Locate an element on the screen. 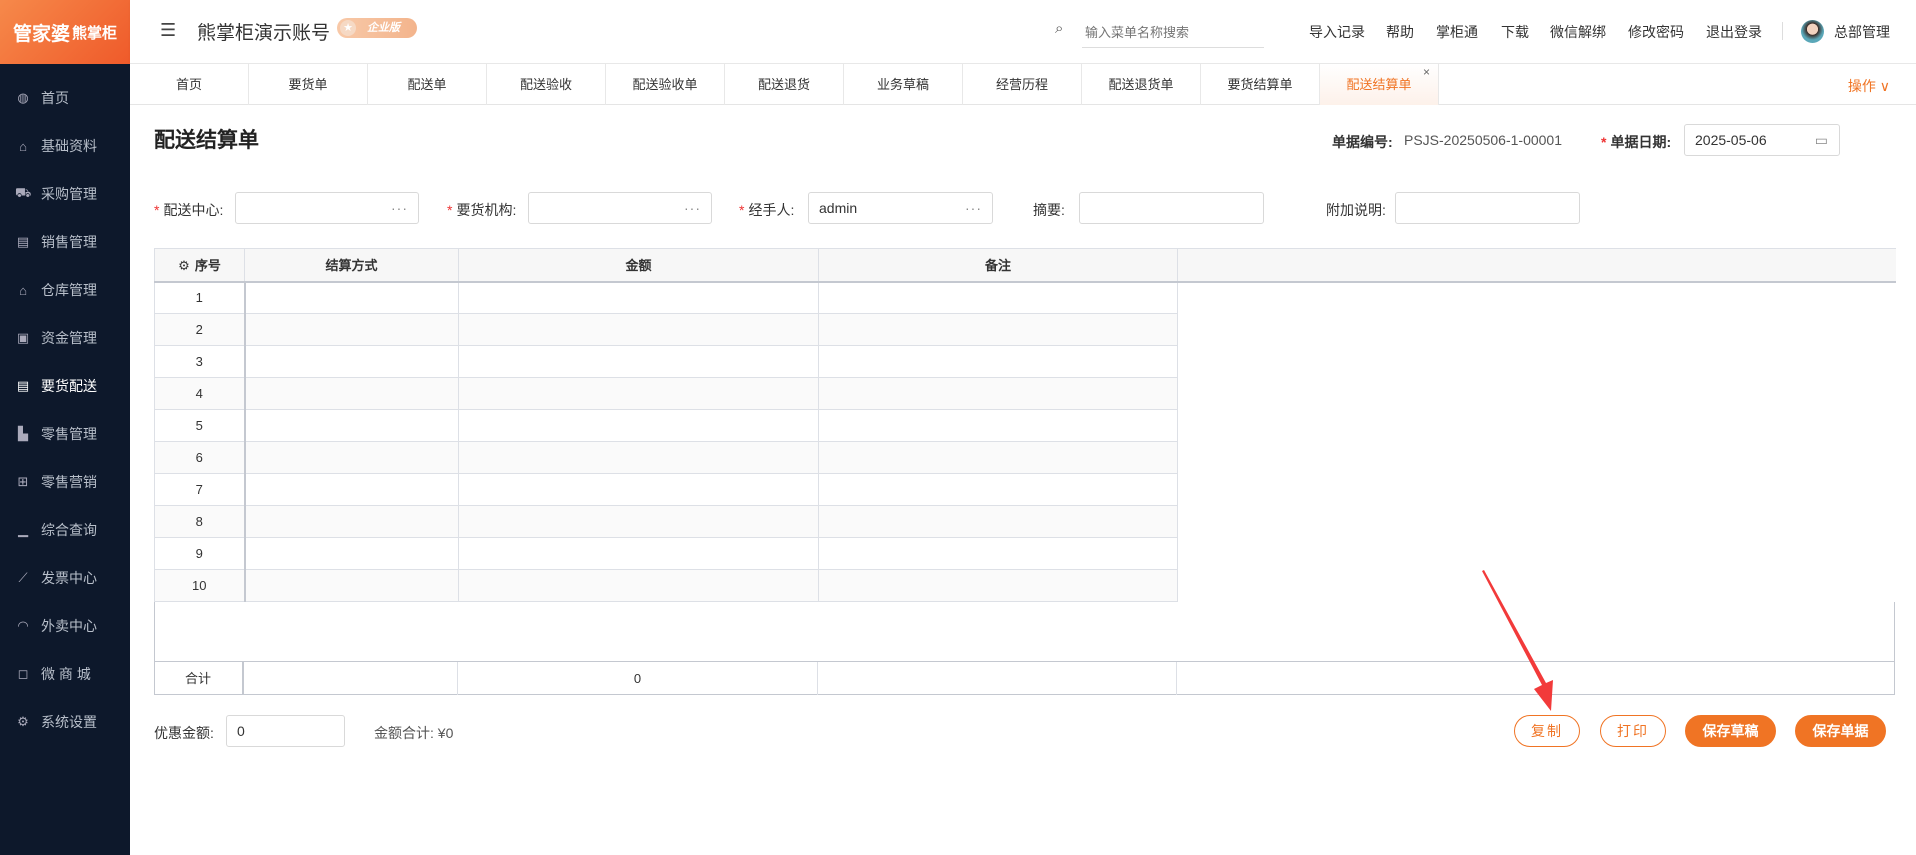  sidebar-item: ⟋ 发票中心 is located at coordinates (65, 578).